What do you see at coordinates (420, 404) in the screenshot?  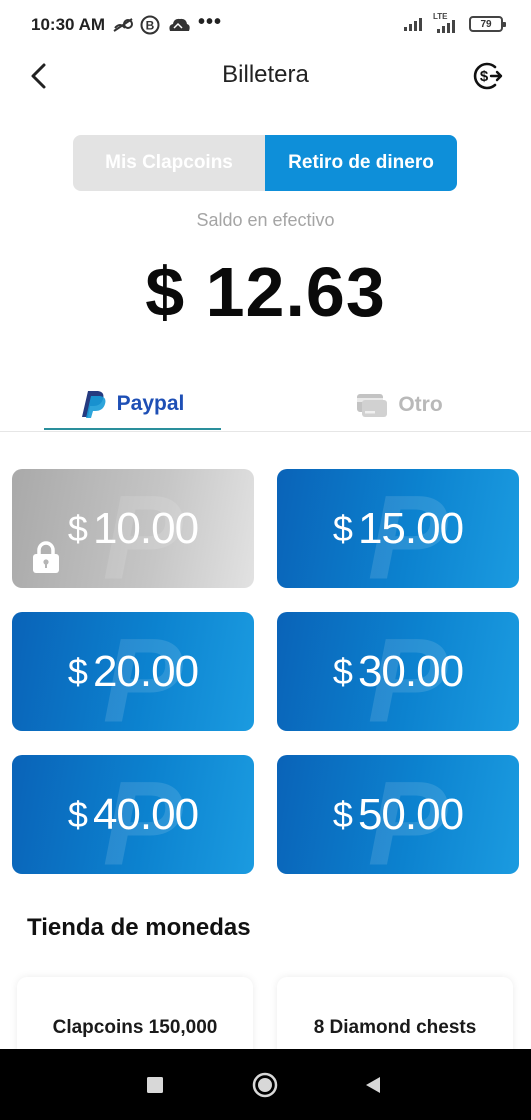 I see `tab-otro-label: Otro` at bounding box center [420, 404].